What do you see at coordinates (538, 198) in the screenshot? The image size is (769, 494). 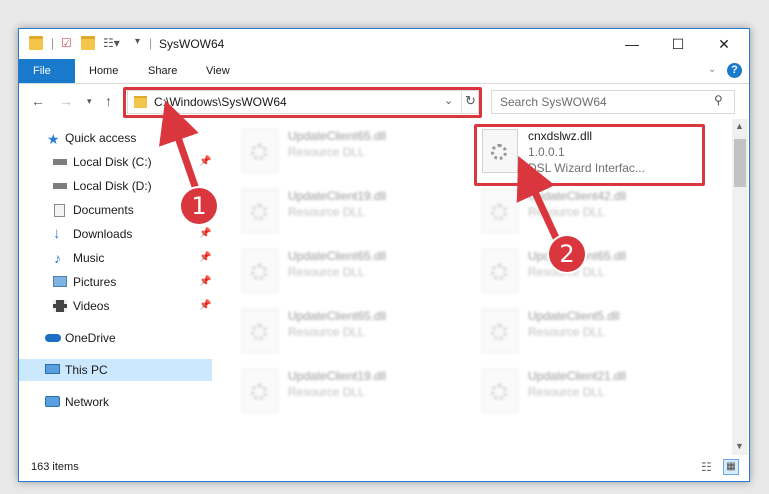 I see `arrow-to-file` at bounding box center [538, 198].